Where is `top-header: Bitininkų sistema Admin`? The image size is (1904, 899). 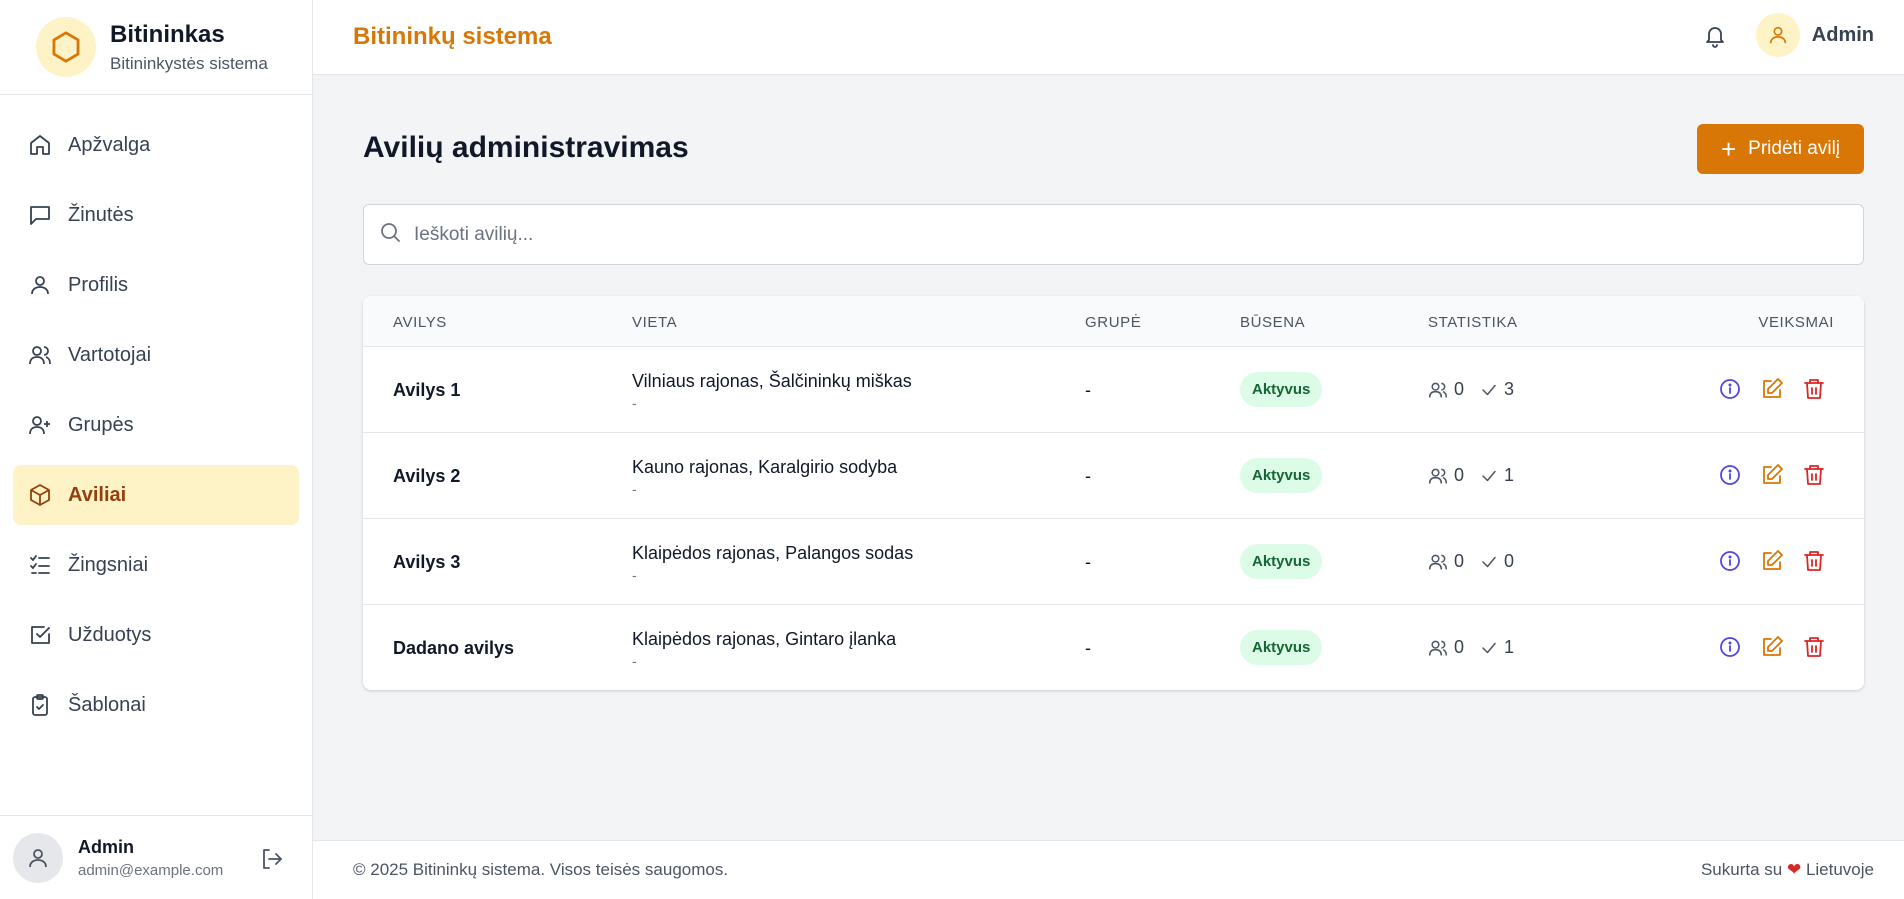 top-header: Bitininkų sistema Admin is located at coordinates (1108, 37).